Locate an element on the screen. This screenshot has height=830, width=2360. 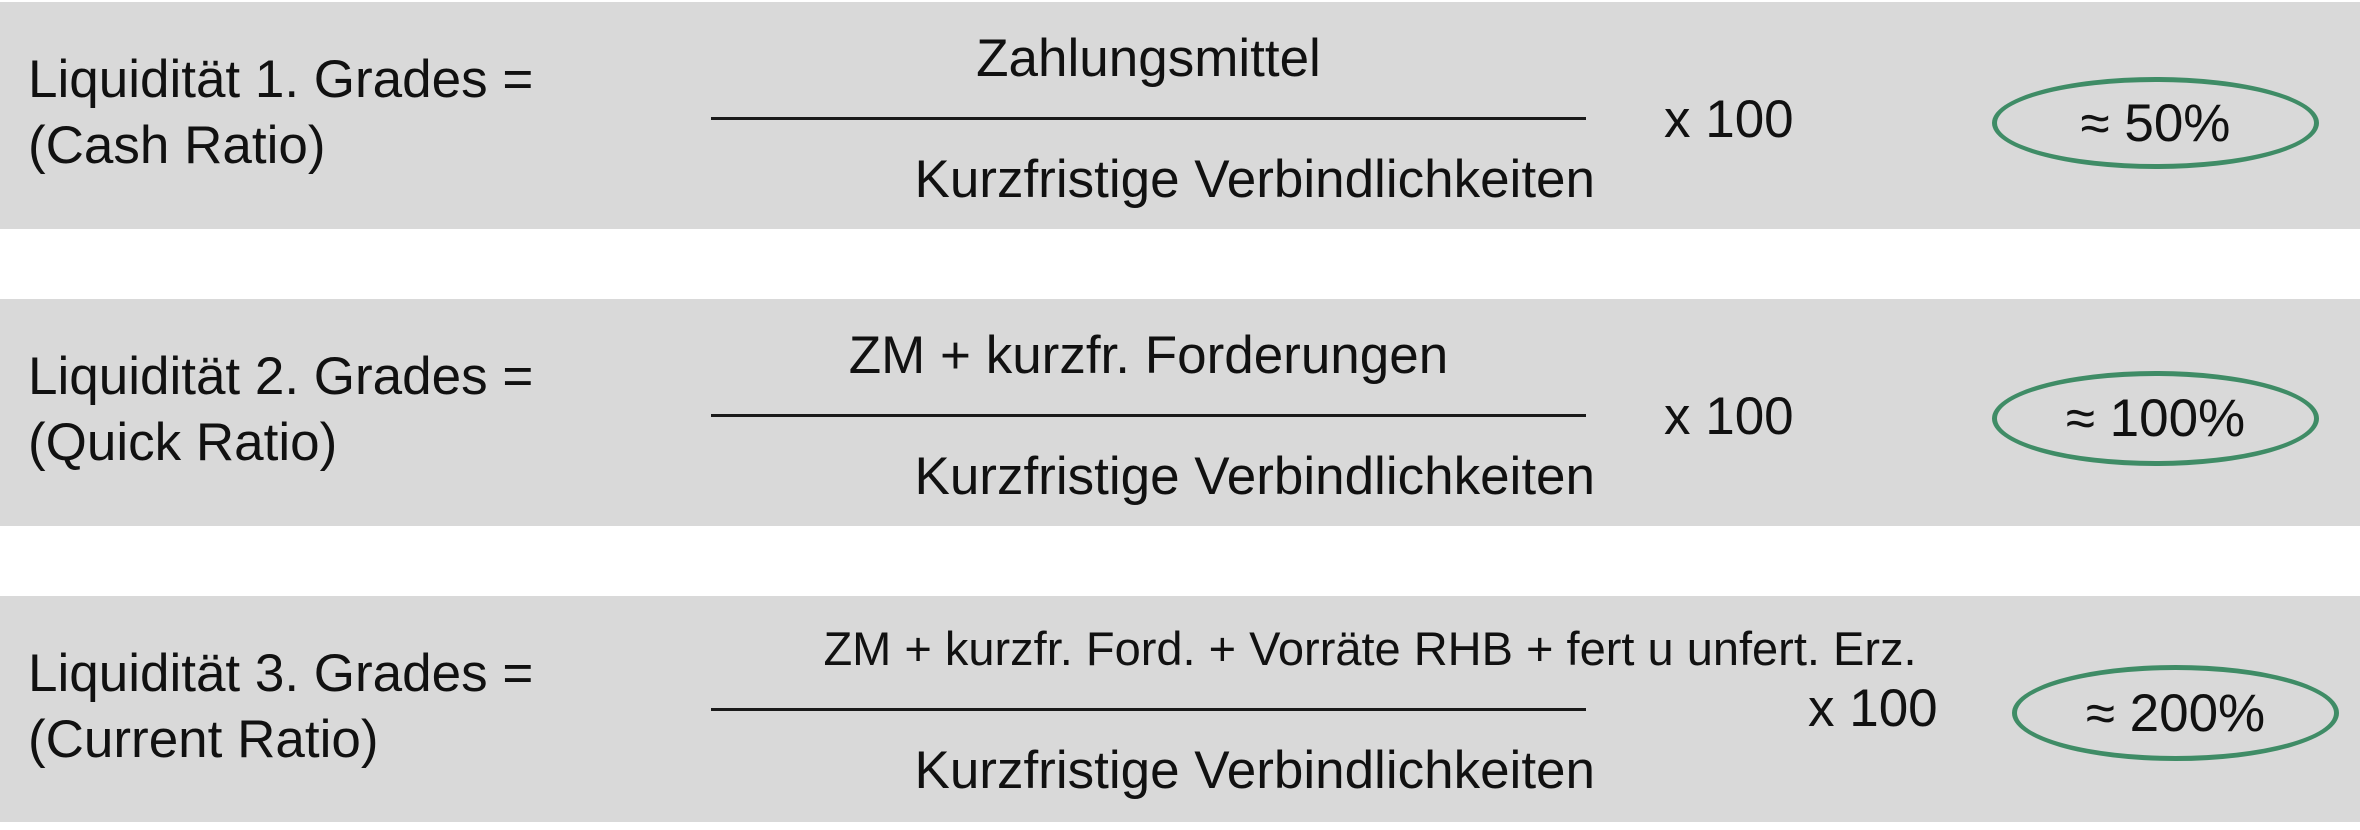
ratio-english-name: (Current Ratio) is located at coordinates (203, 739).